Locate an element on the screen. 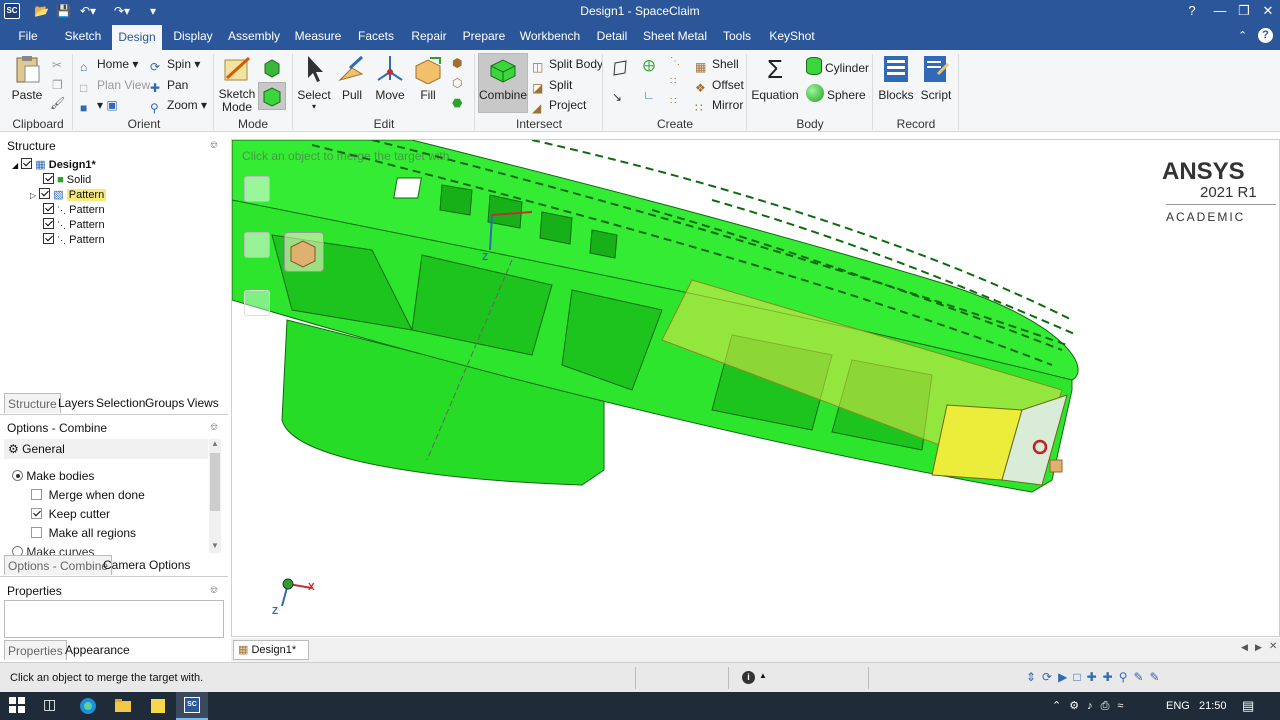 The width and height of the screenshot is (1280, 720). origin-icon: ⨁ is located at coordinates (649, 65).